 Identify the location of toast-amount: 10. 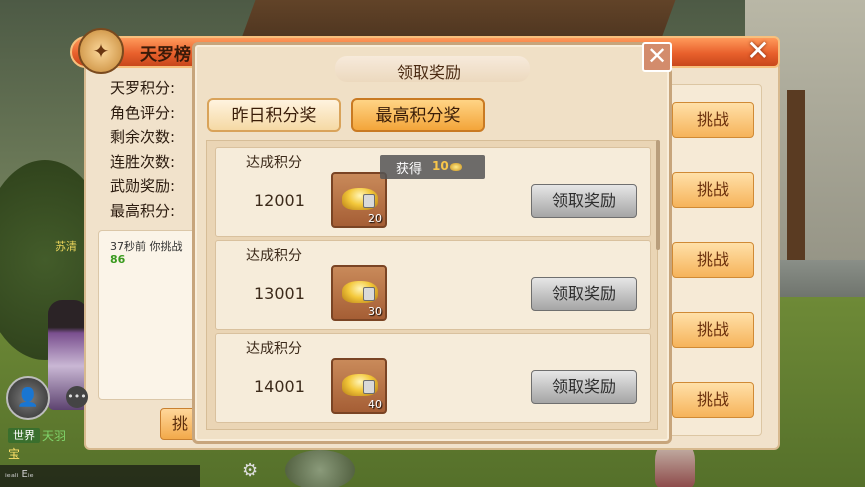
(440, 166).